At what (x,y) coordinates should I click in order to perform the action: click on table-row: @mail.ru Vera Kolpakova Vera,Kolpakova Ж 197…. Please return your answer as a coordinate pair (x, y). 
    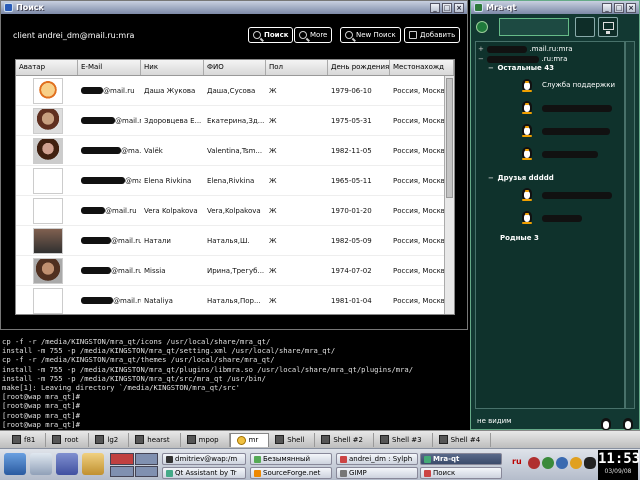
    Looking at the image, I should click on (235, 211).